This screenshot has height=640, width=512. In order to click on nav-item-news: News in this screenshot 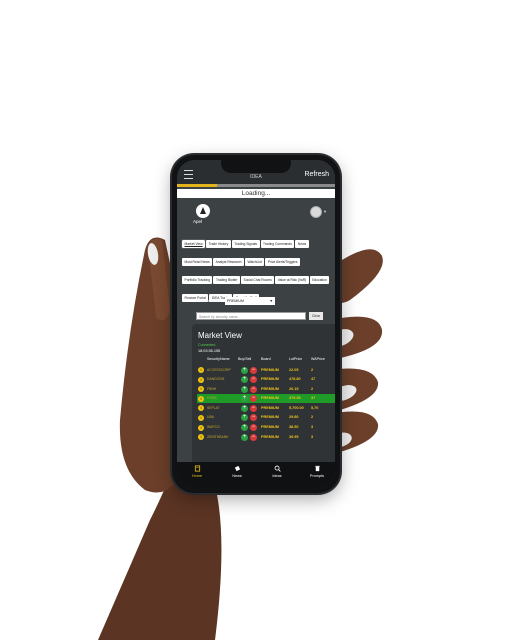, I will do `click(237, 471)`.